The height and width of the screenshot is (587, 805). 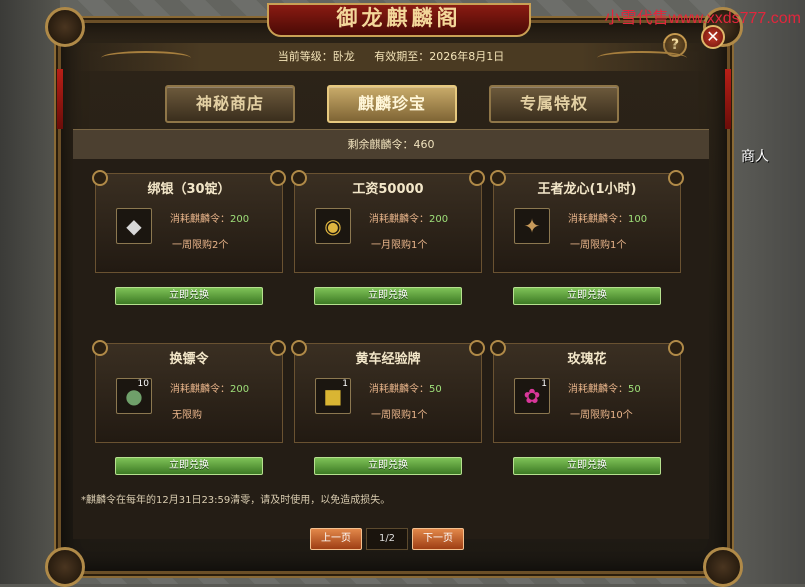 What do you see at coordinates (200, 245) in the screenshot?
I see `item-limit: 一周限购2个` at bounding box center [200, 245].